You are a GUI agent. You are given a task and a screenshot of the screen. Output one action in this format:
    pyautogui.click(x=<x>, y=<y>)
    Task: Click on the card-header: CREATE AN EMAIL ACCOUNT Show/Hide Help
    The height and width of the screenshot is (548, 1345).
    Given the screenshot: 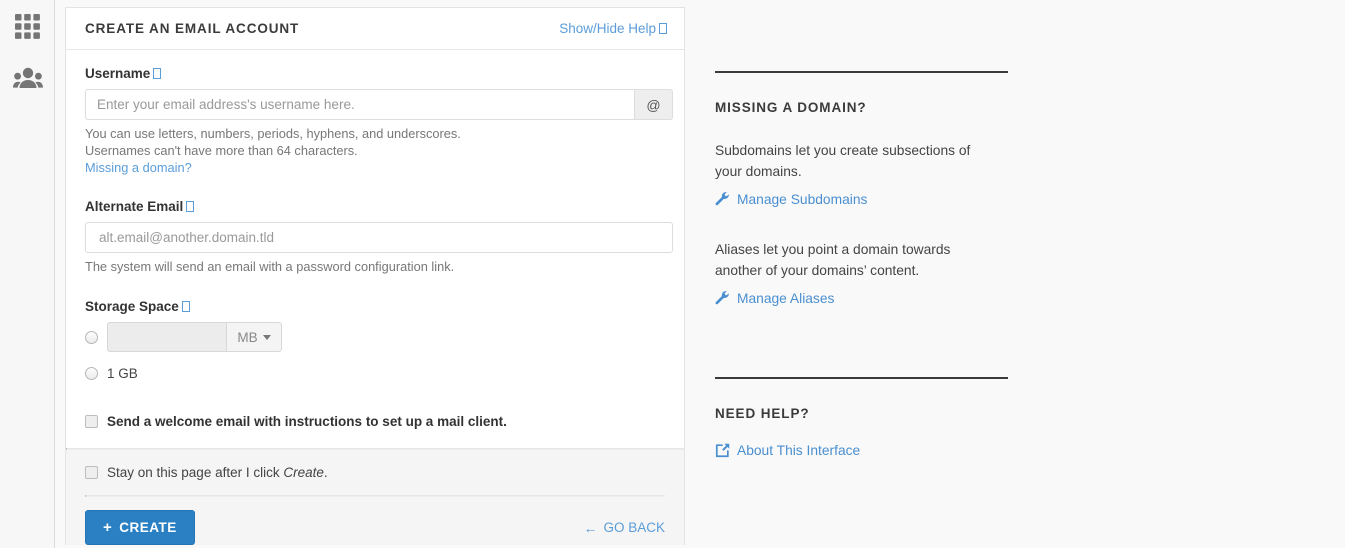 What is the action you would take?
    pyautogui.click(x=375, y=29)
    